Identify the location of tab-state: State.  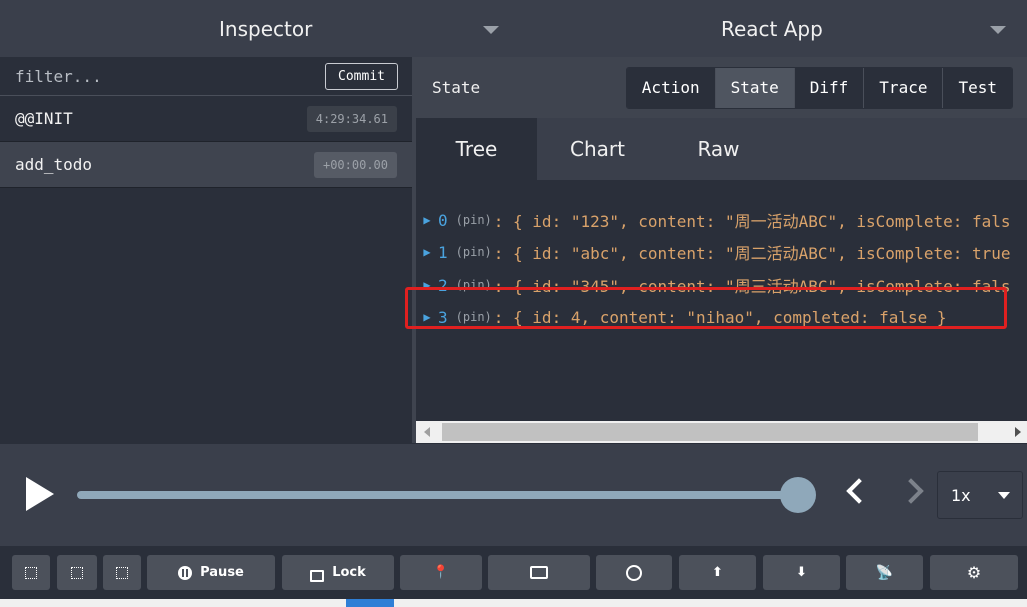
(754, 87).